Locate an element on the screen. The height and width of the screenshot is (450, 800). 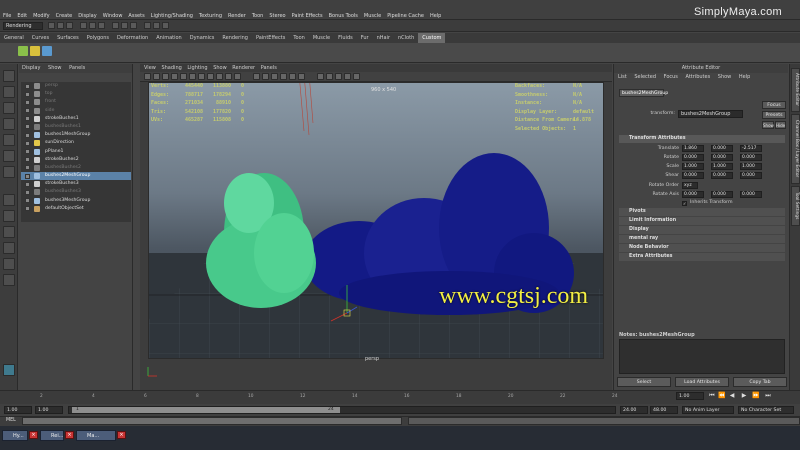
outliner-menu-panels: Panels is located at coordinates (77, 68).